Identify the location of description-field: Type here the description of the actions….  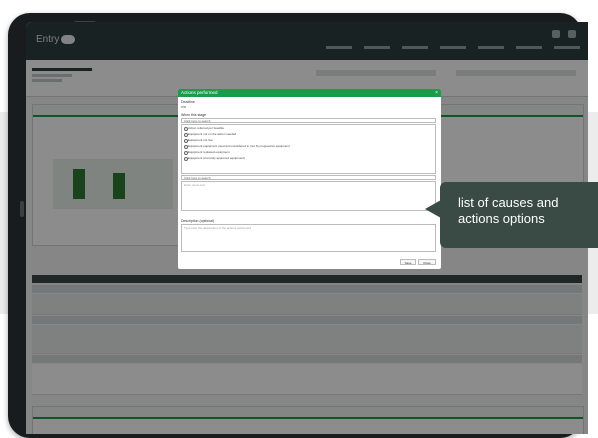
(308, 238).